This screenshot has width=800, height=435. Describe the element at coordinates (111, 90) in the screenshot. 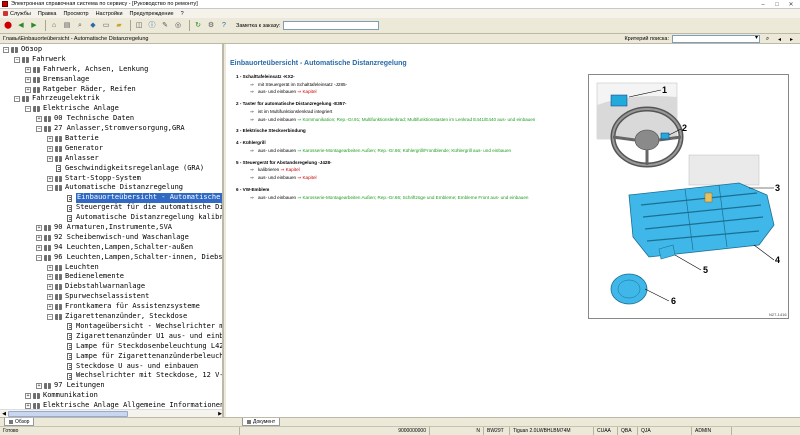

I see `tree-item: + Ratgeber Räder, Reifen` at that location.